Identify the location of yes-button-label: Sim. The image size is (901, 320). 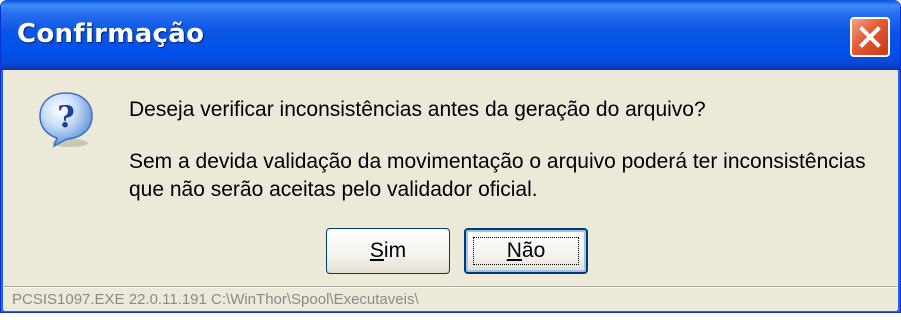
(388, 251).